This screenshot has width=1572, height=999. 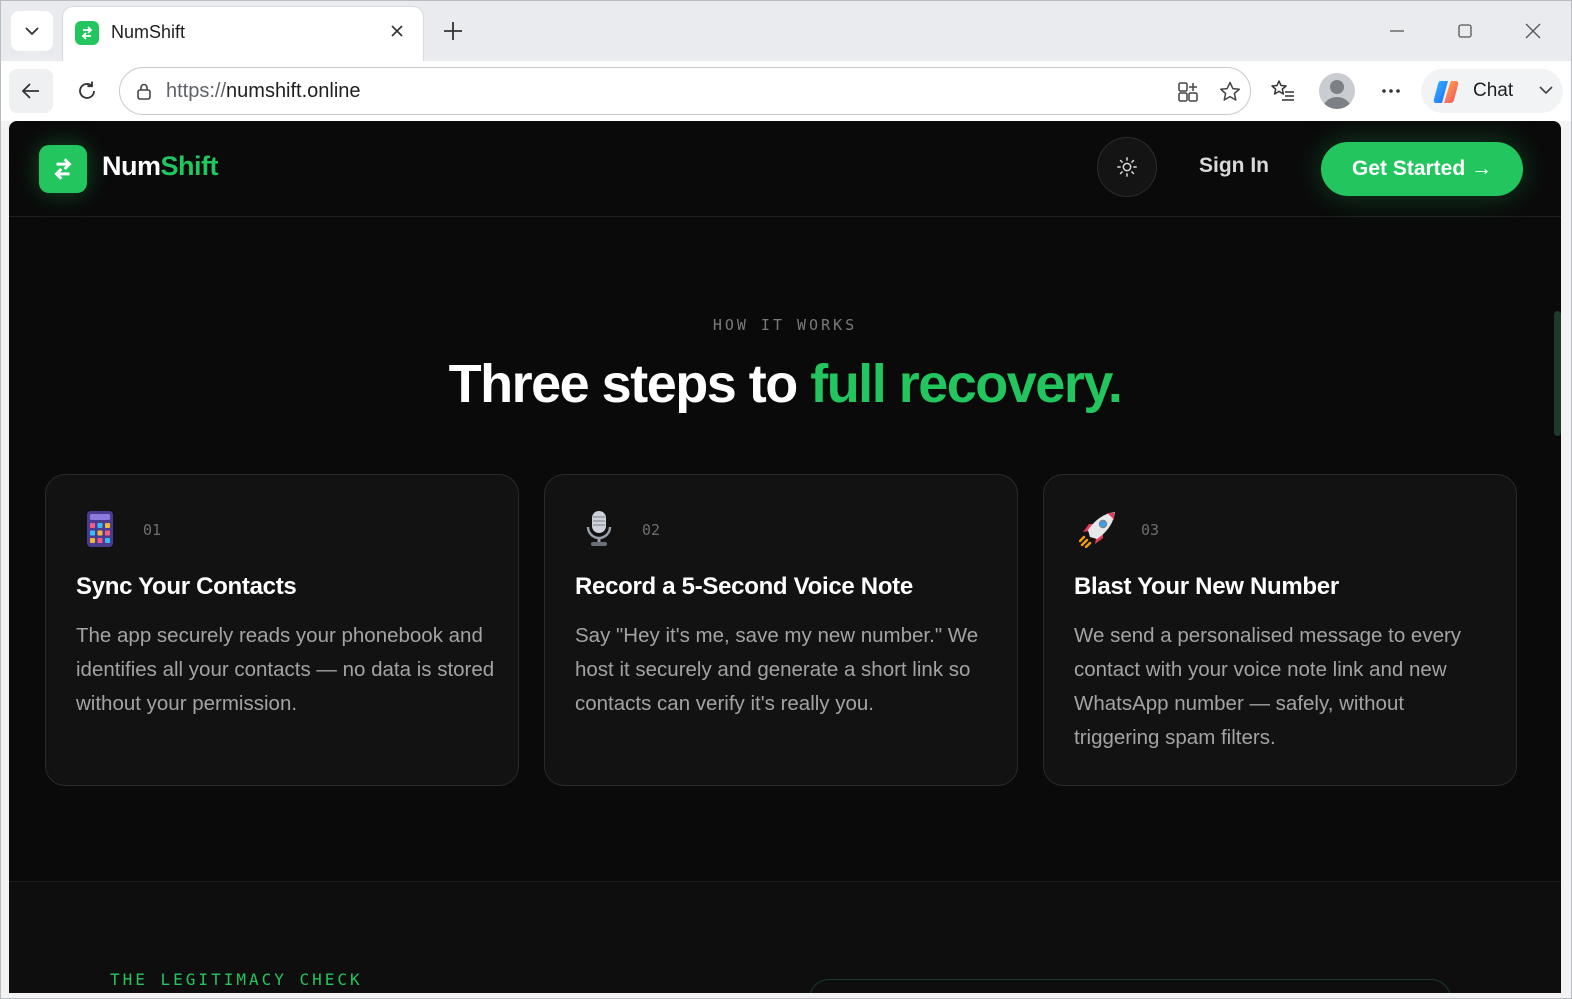 I want to click on legitimacy-card-edge, so click(x=1130, y=986).